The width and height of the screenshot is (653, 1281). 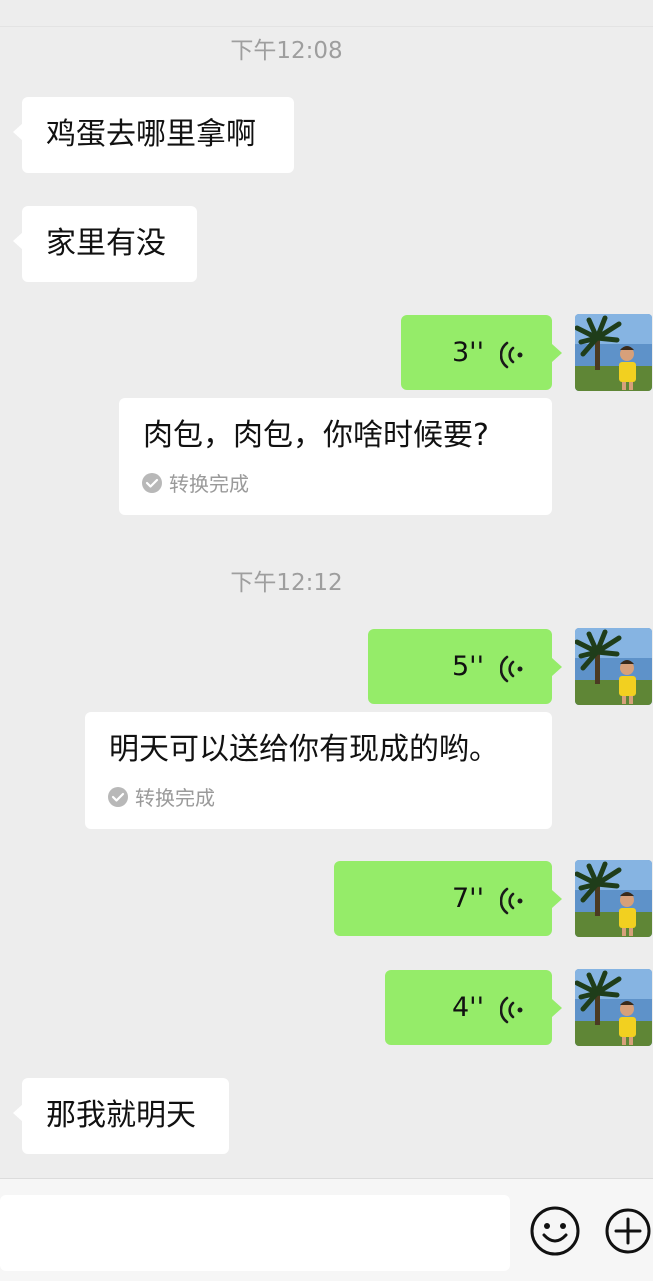 What do you see at coordinates (304, 749) in the screenshot?
I see `transcript-text: 明天可以送给你有现成的哟。` at bounding box center [304, 749].